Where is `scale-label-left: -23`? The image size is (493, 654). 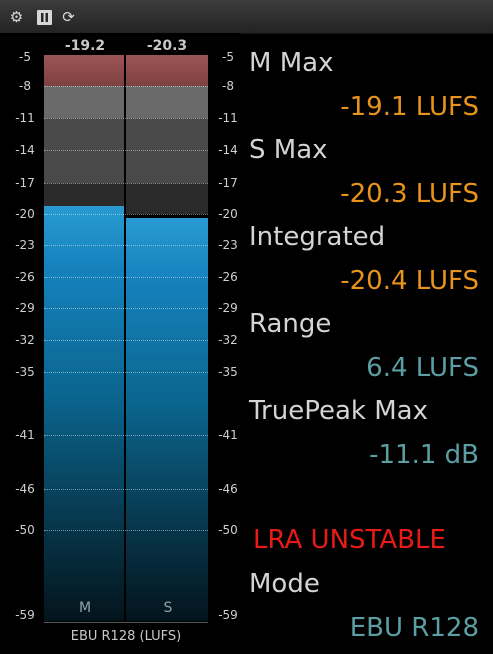 scale-label-left: -23 is located at coordinates (25, 245).